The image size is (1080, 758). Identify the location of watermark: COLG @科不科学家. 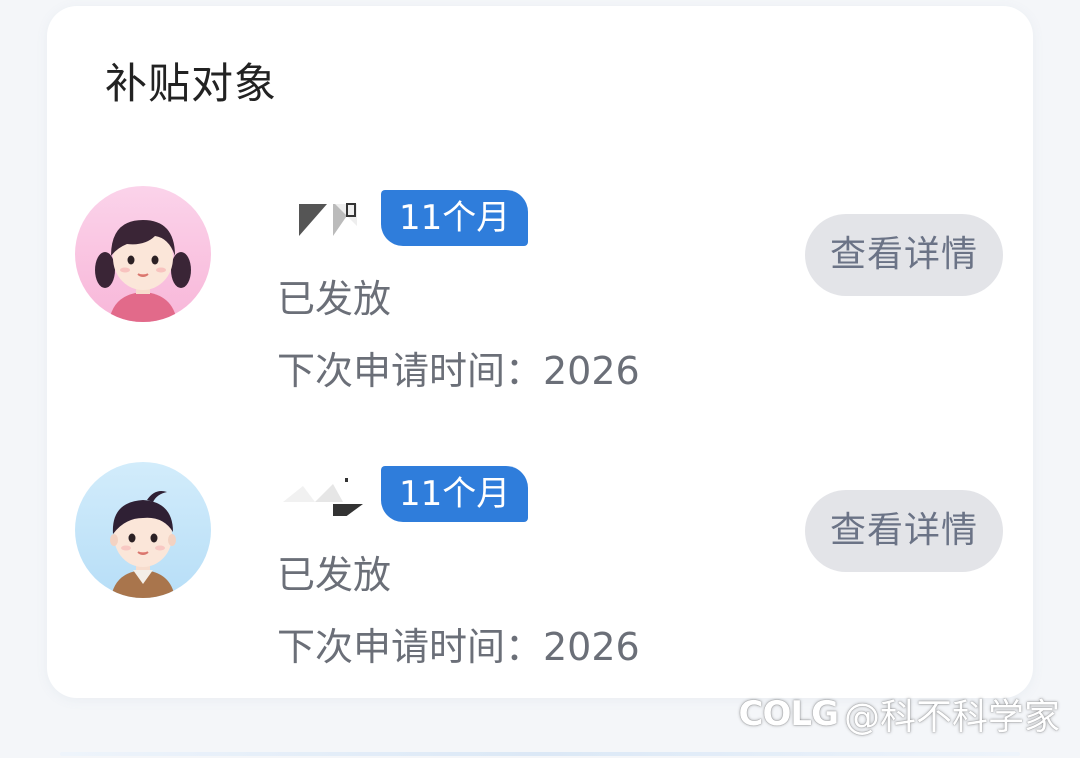
(899, 714).